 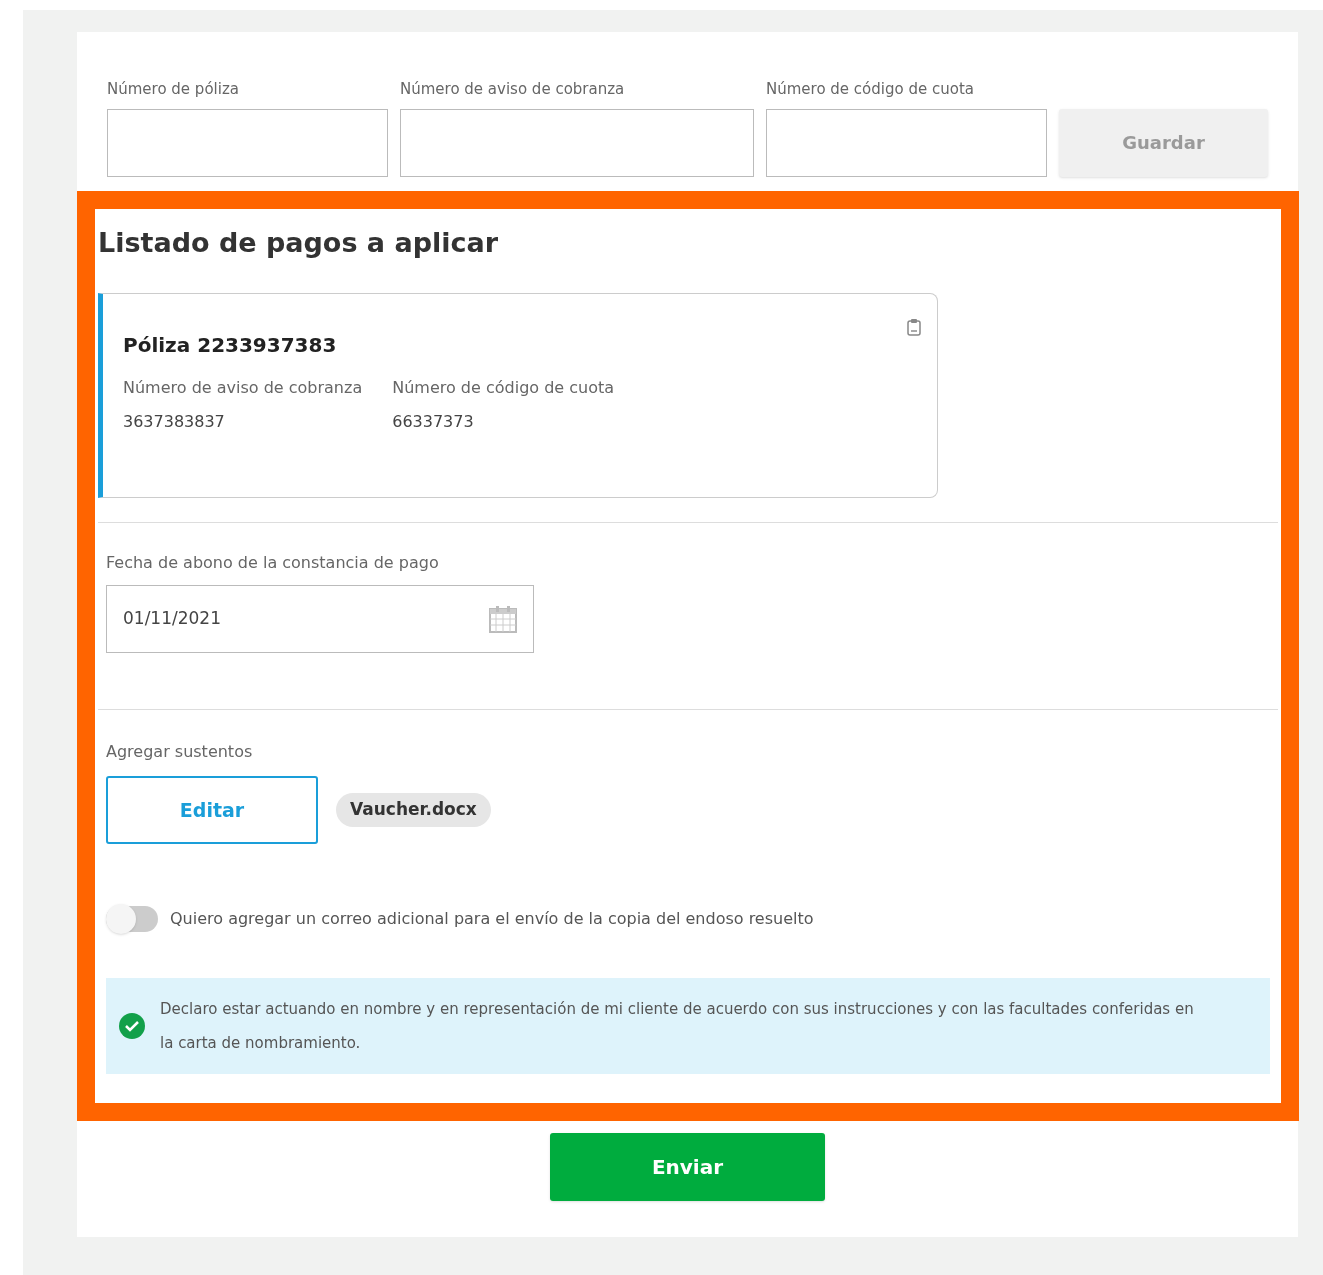 What do you see at coordinates (273, 563) in the screenshot?
I see `field-label: Fecha de abono de la constancia de pago` at bounding box center [273, 563].